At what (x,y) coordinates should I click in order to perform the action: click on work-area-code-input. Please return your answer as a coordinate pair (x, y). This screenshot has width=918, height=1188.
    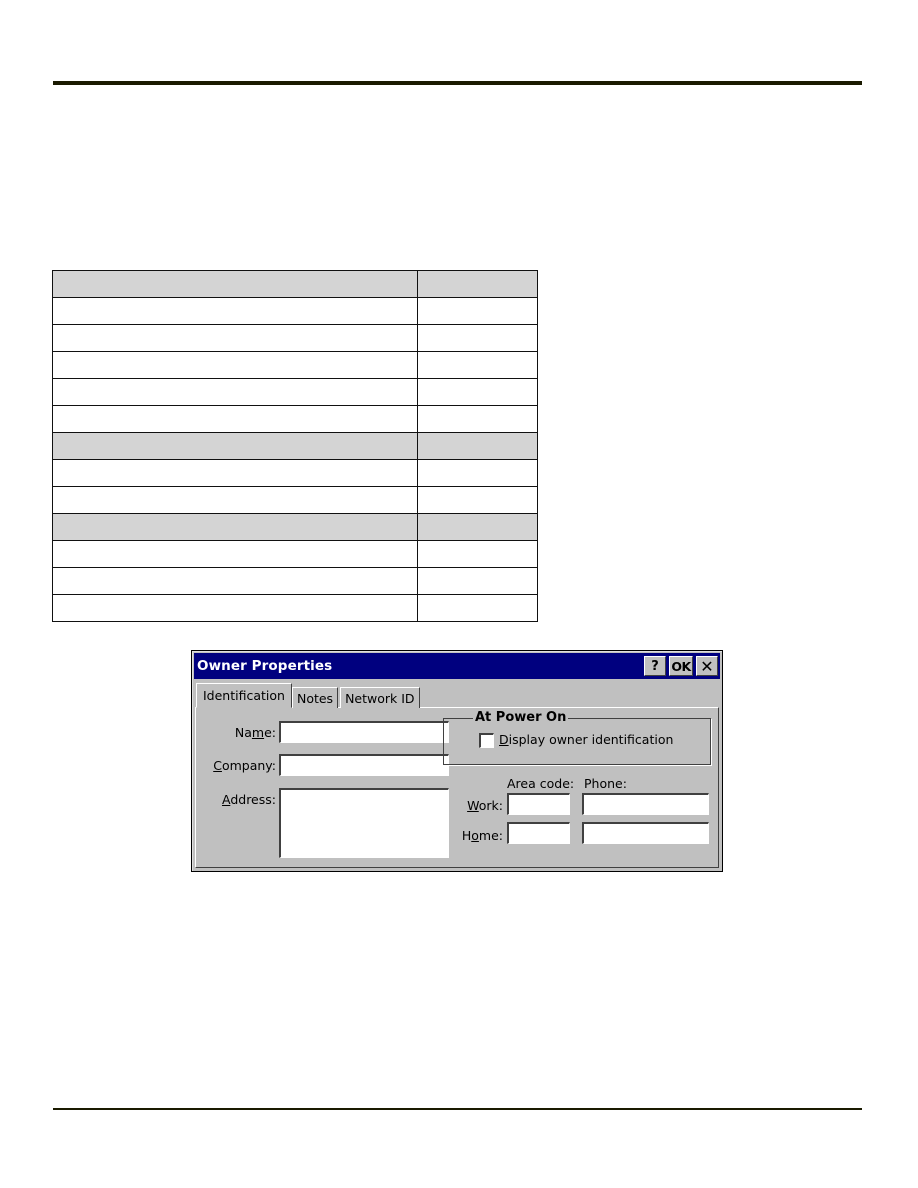
    Looking at the image, I should click on (538, 804).